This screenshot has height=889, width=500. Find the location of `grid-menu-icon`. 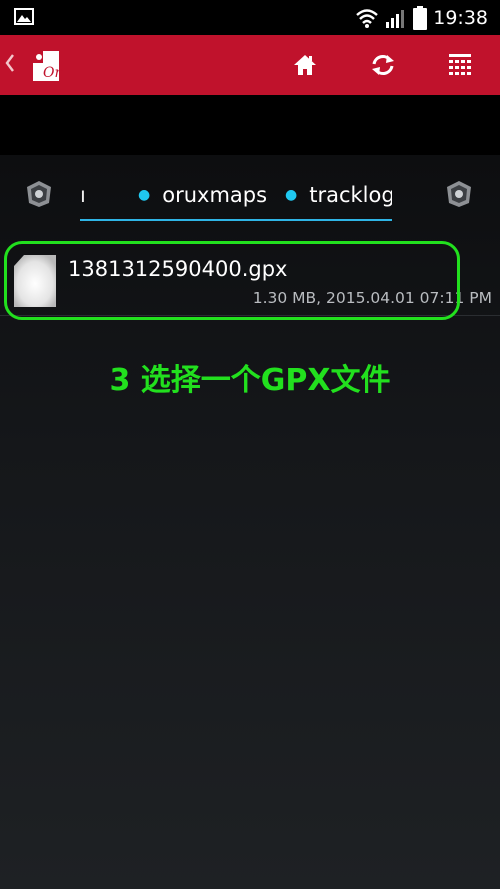

grid-menu-icon is located at coordinates (460, 64).